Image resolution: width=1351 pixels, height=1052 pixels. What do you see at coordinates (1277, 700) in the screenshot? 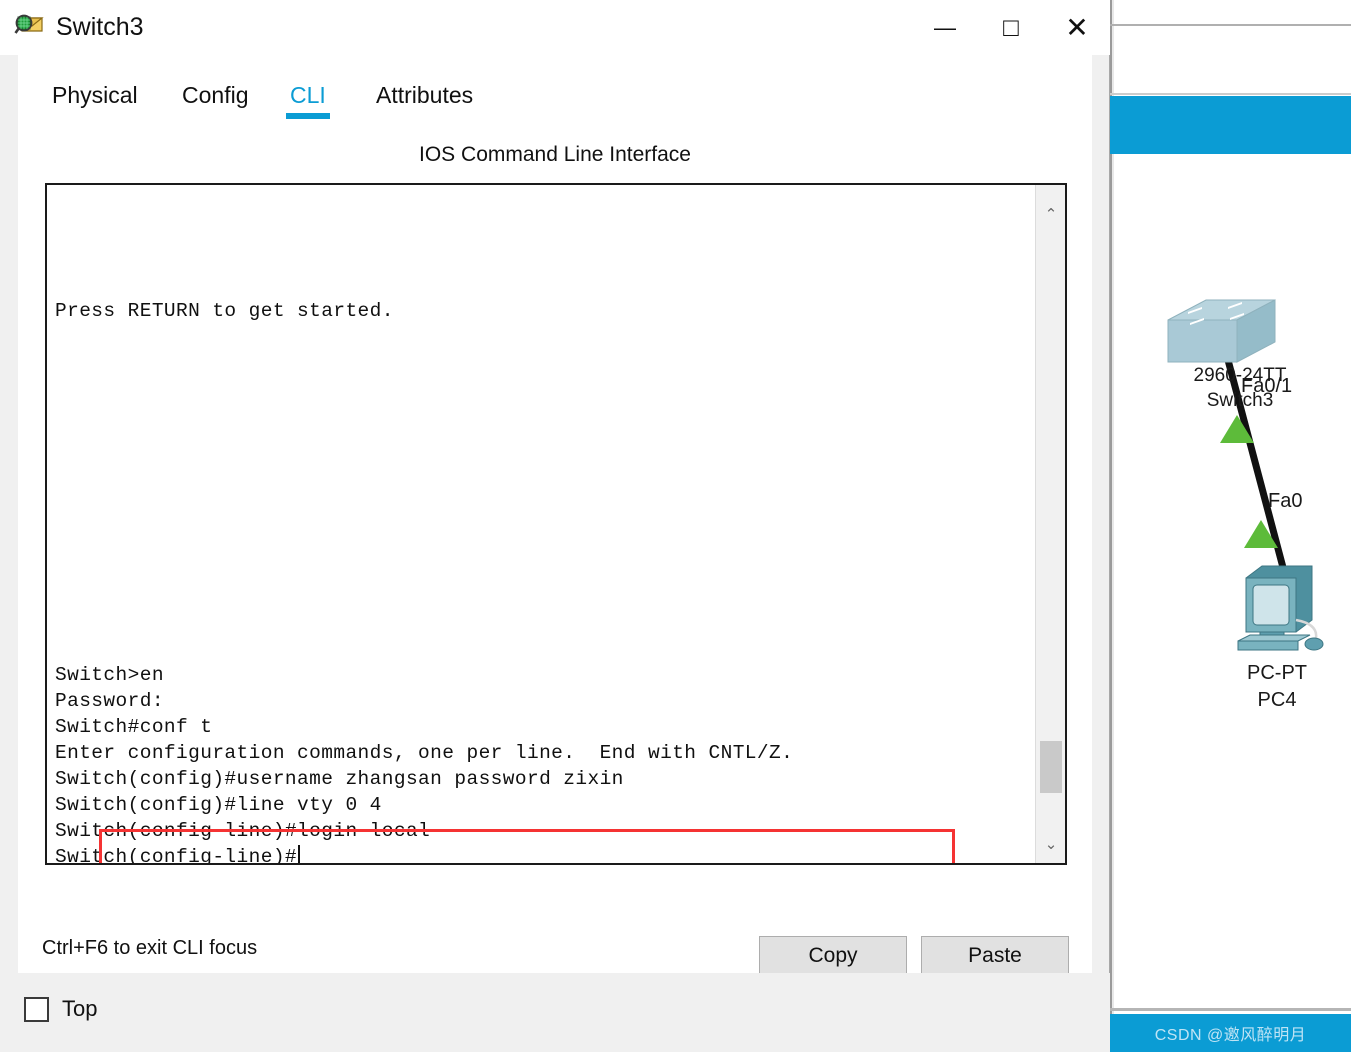
I see `pc-name: PC4` at bounding box center [1277, 700].